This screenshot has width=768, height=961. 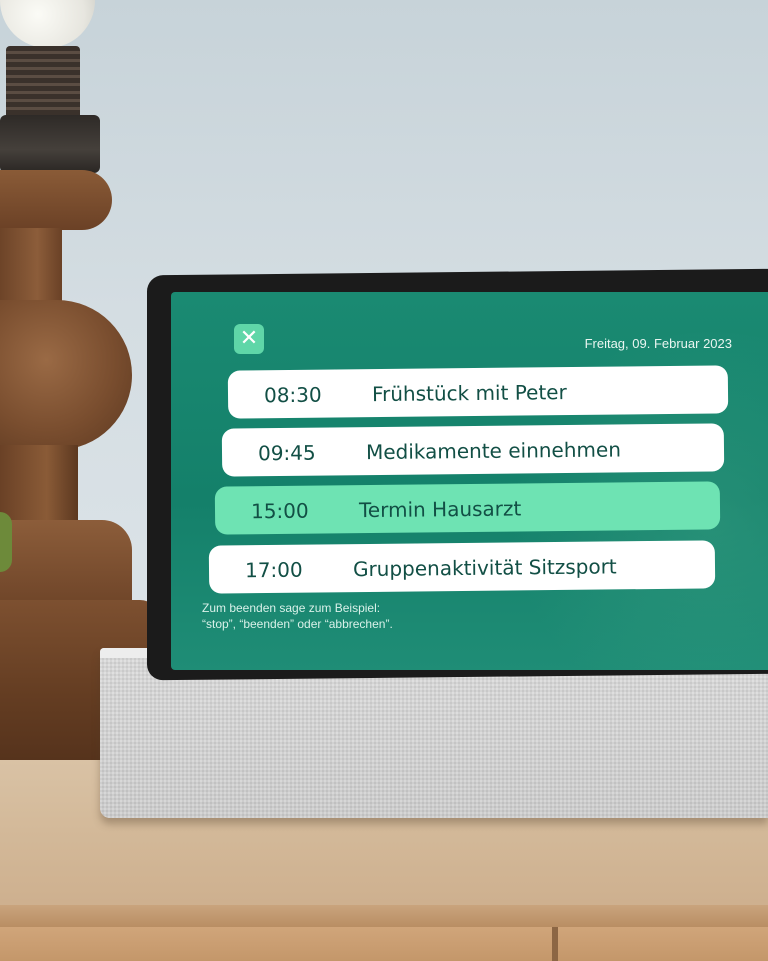 I want to click on schedule-row: 08:30 Frühstück mit Peter, so click(x=478, y=392).